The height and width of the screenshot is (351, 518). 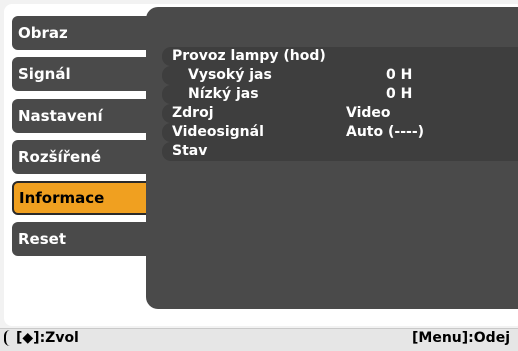 I want to click on menu-exit-hint: [Menu]:Odej, so click(x=461, y=338).